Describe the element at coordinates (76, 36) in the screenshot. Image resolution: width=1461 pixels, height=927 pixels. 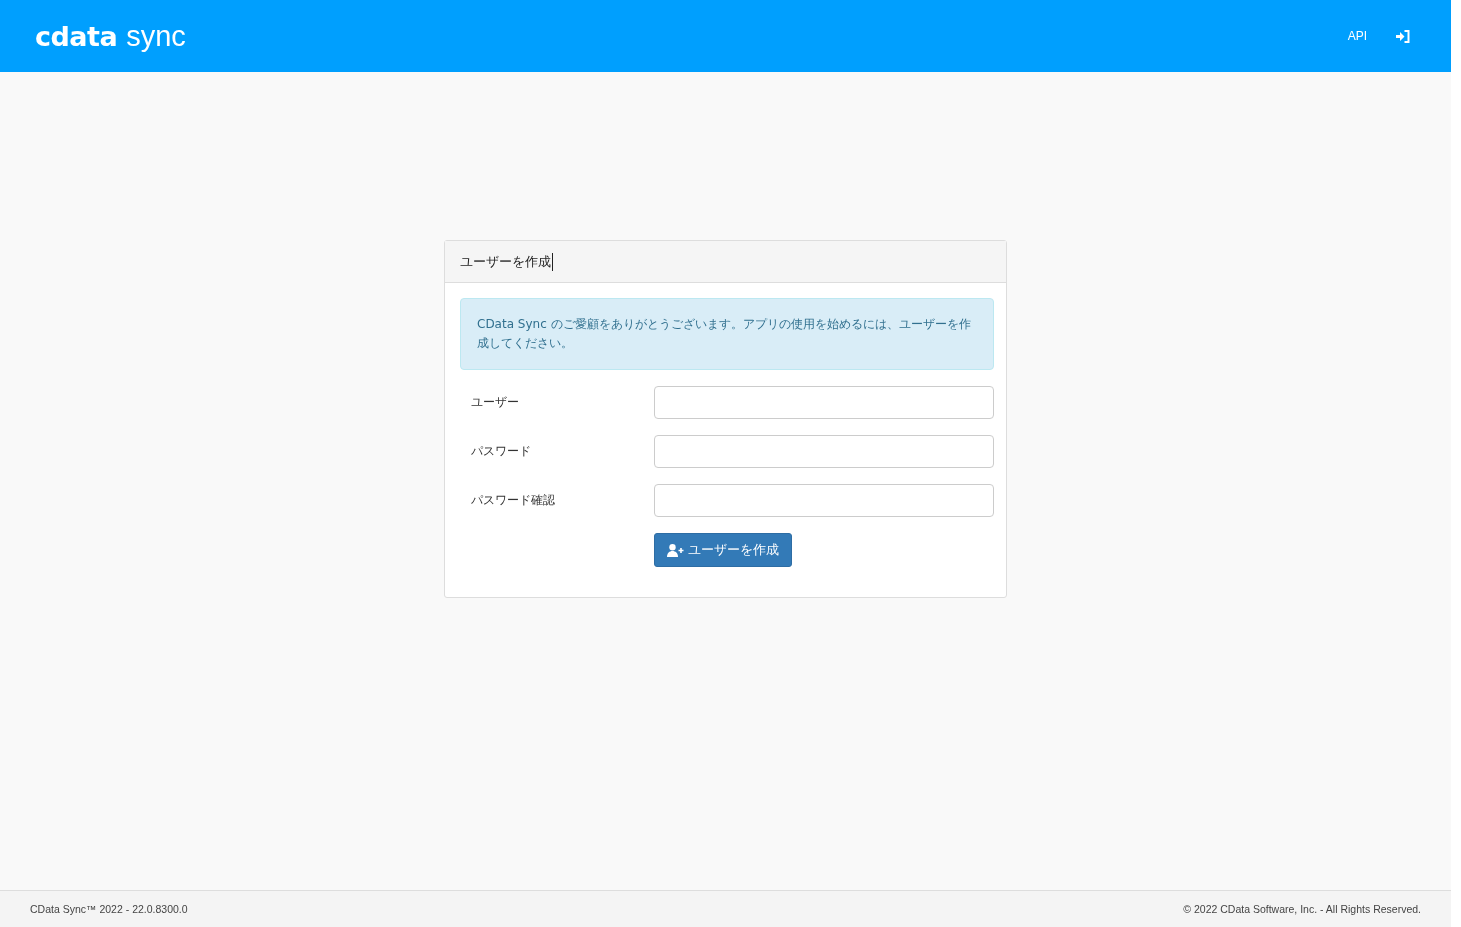
I see `logo-brand: cdata` at that location.